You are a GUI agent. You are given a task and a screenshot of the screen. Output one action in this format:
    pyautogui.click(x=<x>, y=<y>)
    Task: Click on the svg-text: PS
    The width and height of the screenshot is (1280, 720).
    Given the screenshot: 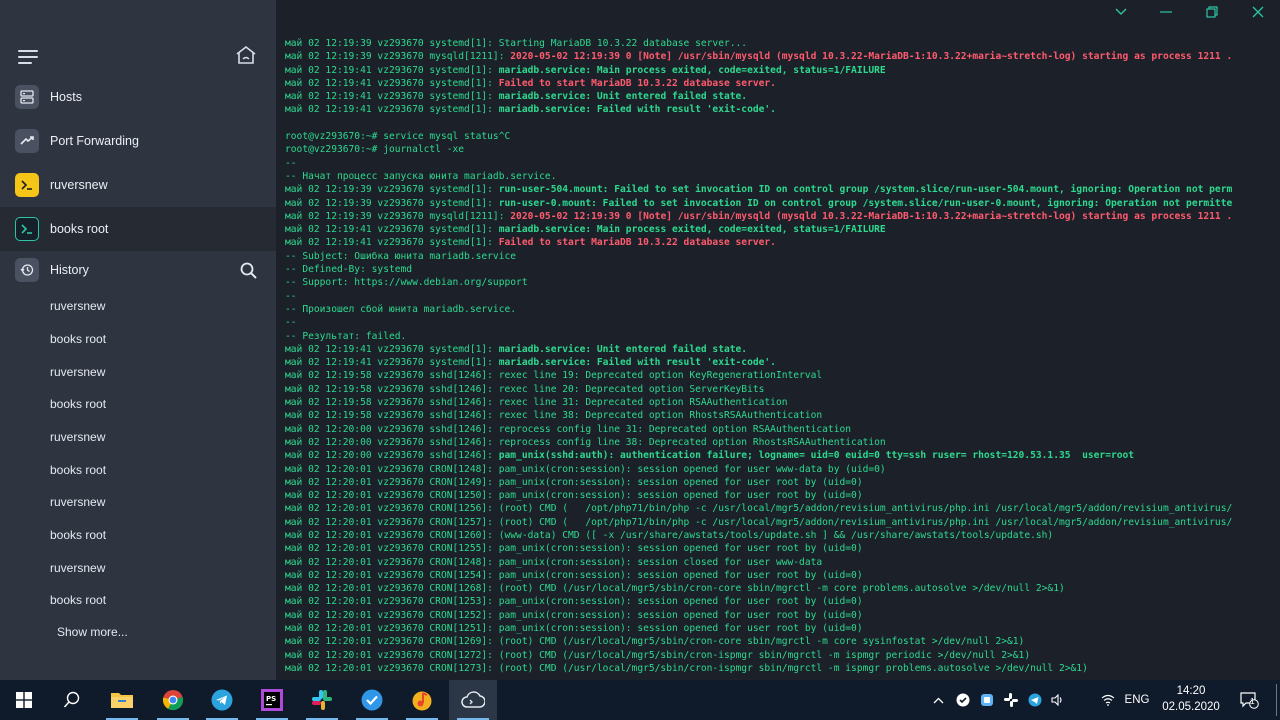 What is the action you would take?
    pyautogui.click(x=271, y=699)
    